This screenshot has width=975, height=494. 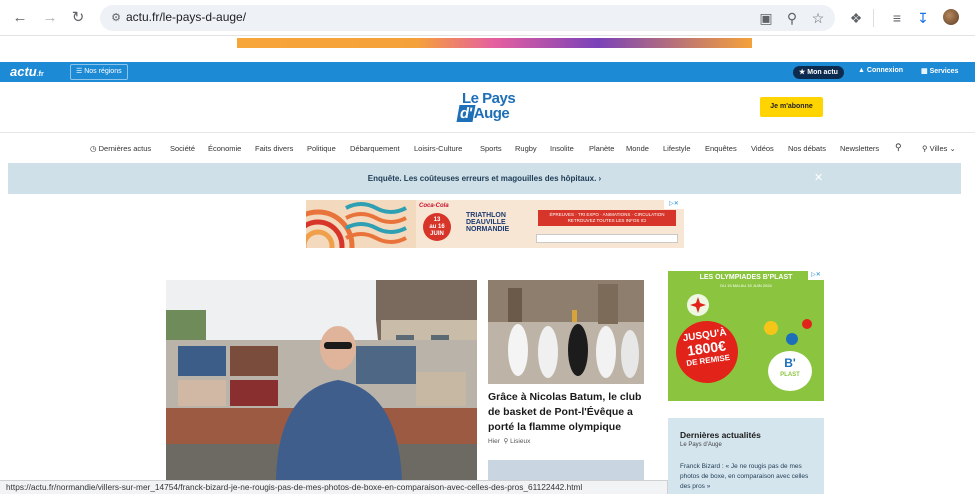 I want to click on nav-item-economie: Économie, so click(x=224, y=148).